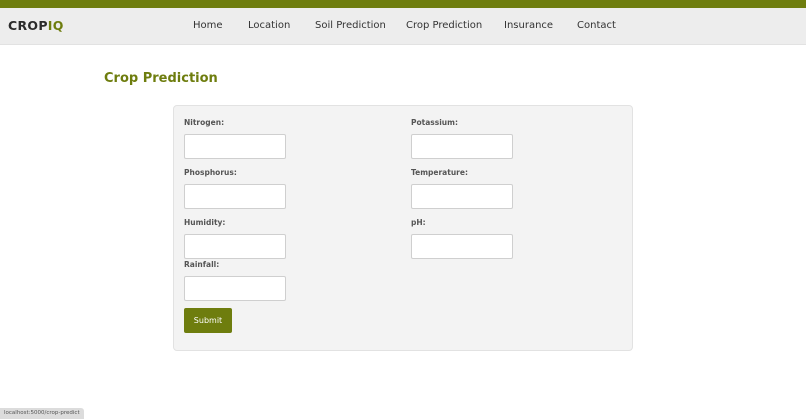  What do you see at coordinates (462, 146) in the screenshot?
I see `potassium-input` at bounding box center [462, 146].